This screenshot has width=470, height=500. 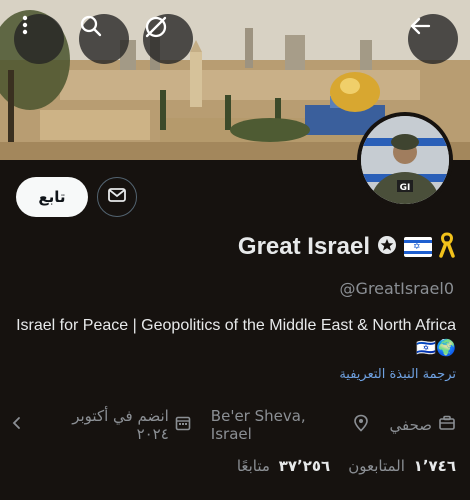 What do you see at coordinates (387, 247) in the screenshot?
I see `verified-badge-icon` at bounding box center [387, 247].